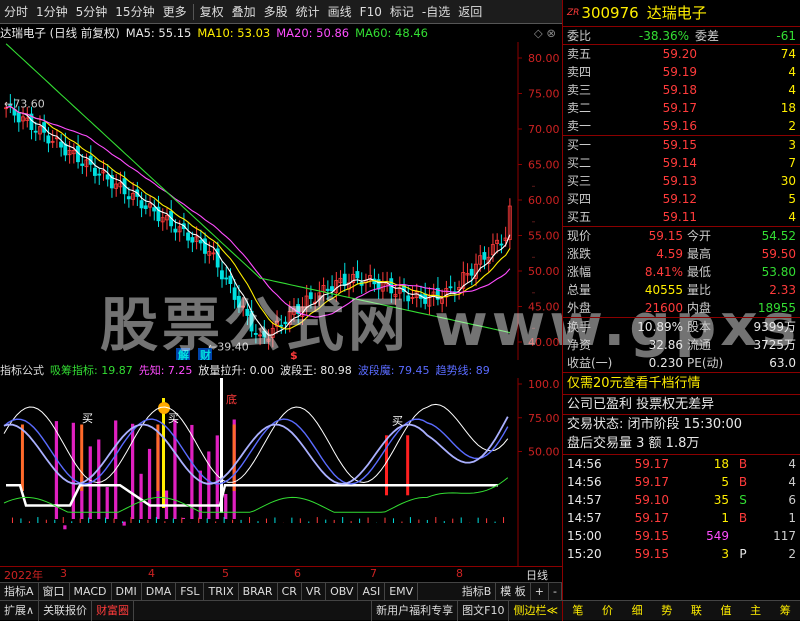 The image size is (800, 621). I want to click on bid-volume: 4, so click(792, 217).